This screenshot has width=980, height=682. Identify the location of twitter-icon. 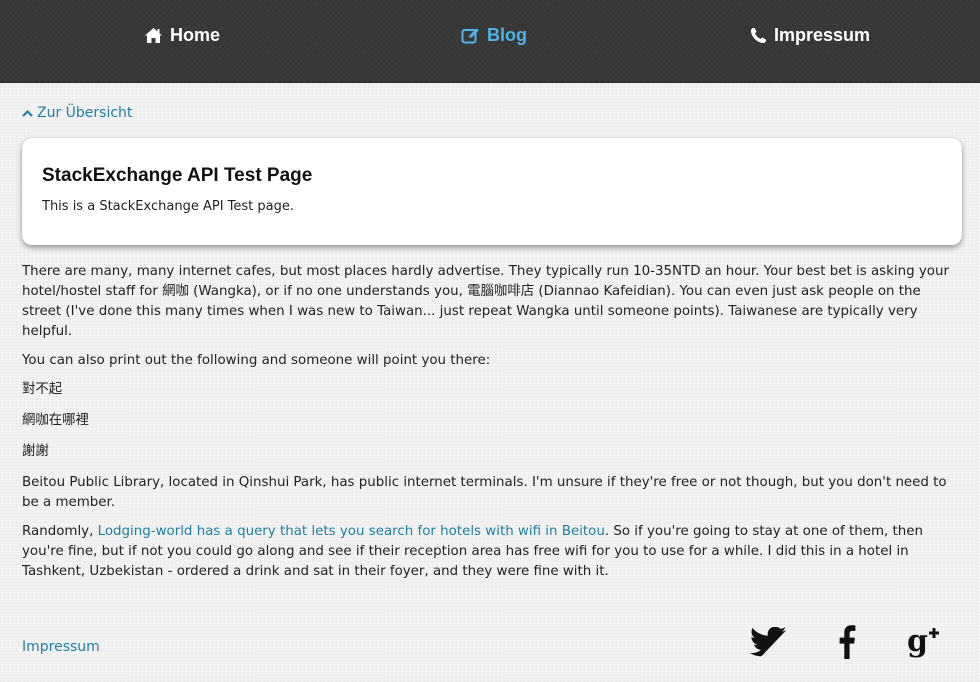
(769, 643).